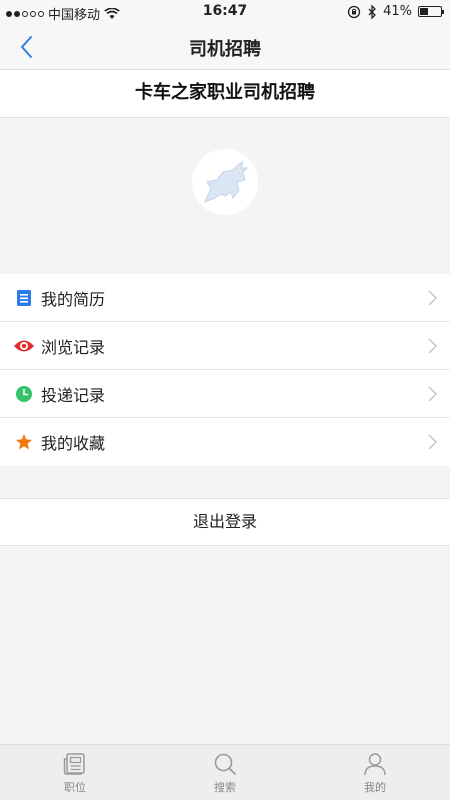 The width and height of the screenshot is (450, 800). I want to click on menu-item-resume: 我的简历, so click(225, 298).